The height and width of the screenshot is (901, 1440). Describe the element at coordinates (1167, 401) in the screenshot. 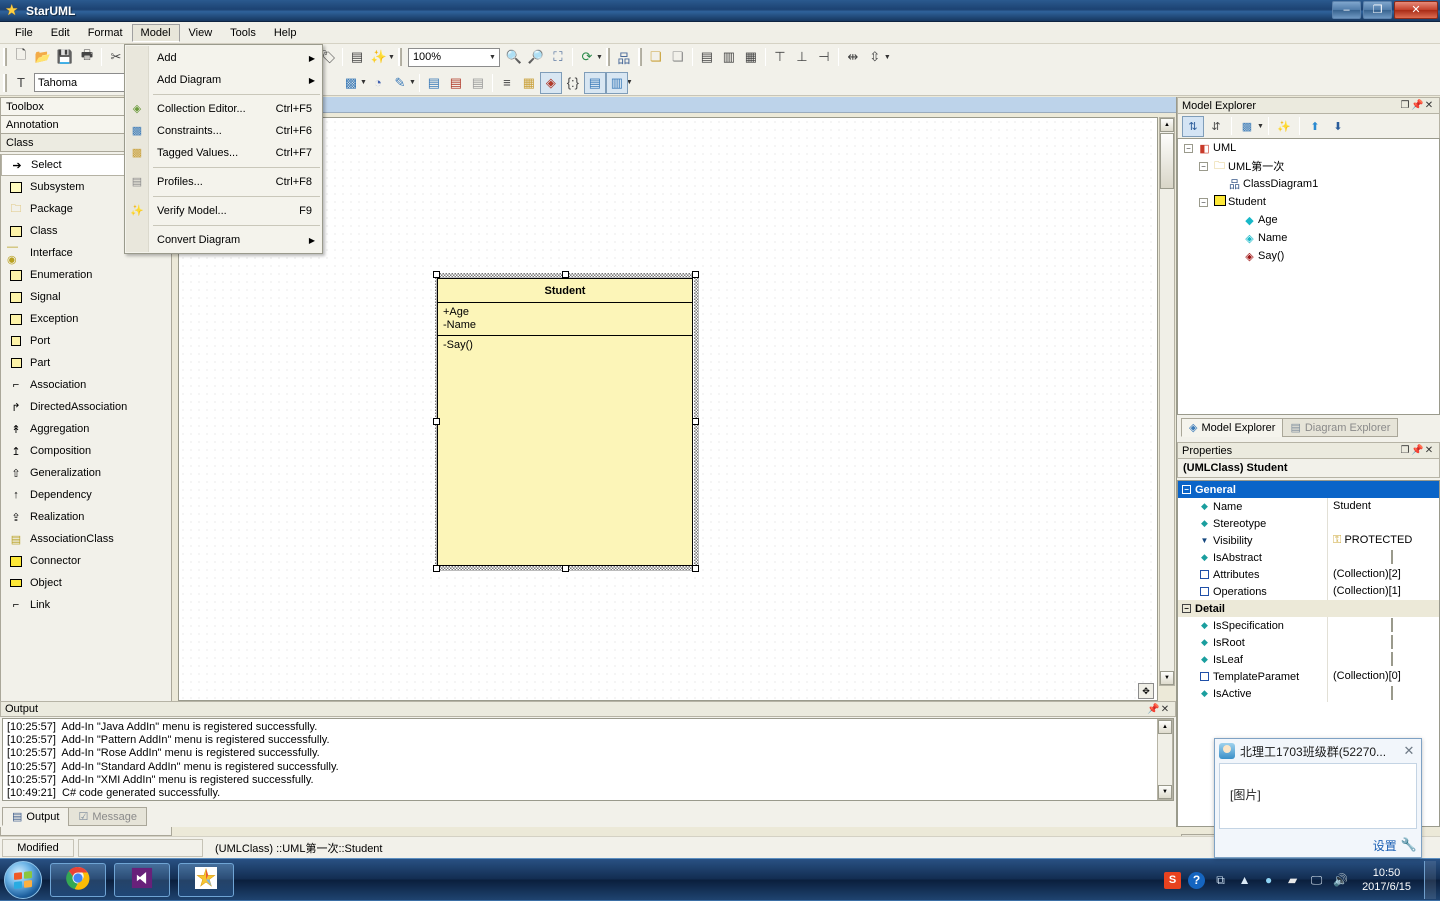

I see `canvas-vertical-scrollbar: ▲ ▼` at that location.